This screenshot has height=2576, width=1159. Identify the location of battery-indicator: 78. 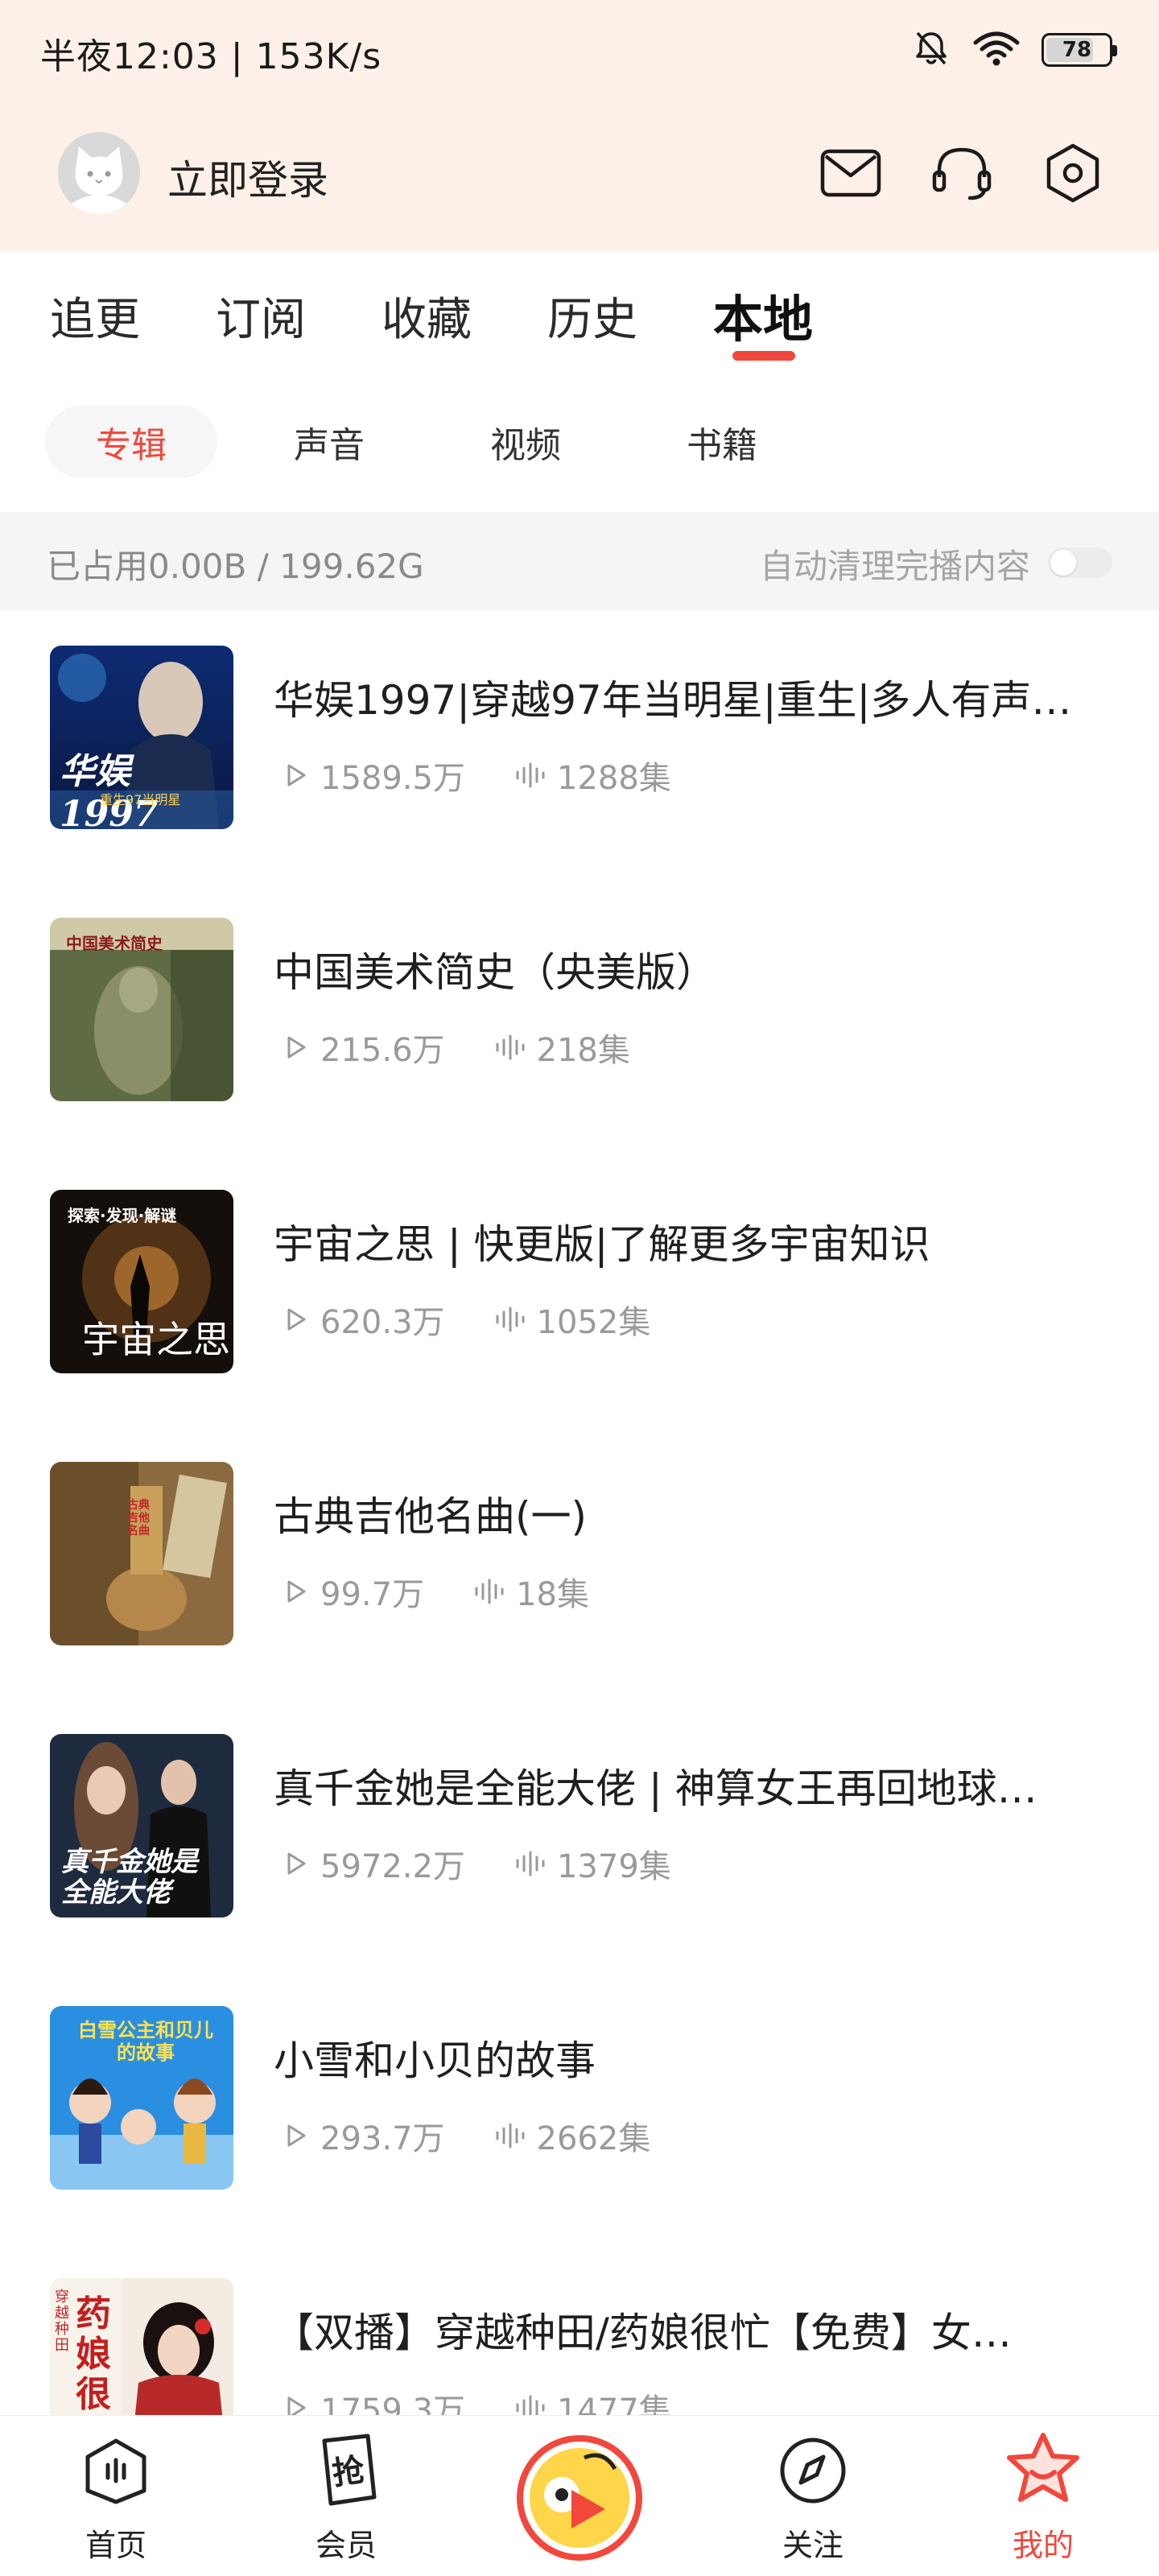
(1079, 50).